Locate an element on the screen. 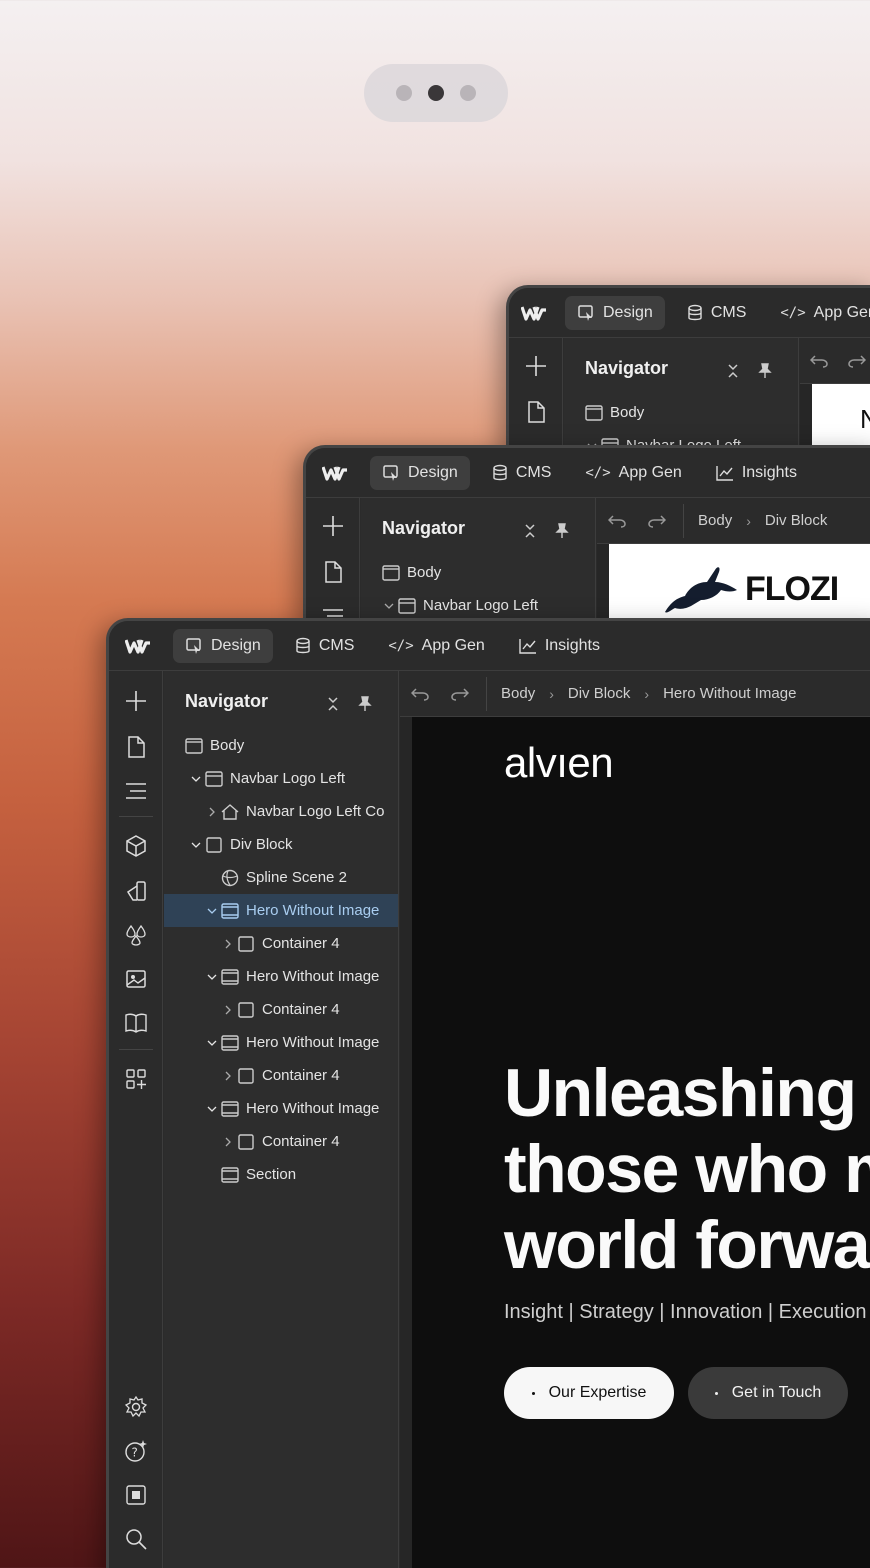 Image resolution: width=870 pixels, height=1568 pixels. tree-row-label: Container 4 is located at coordinates (301, 1009).